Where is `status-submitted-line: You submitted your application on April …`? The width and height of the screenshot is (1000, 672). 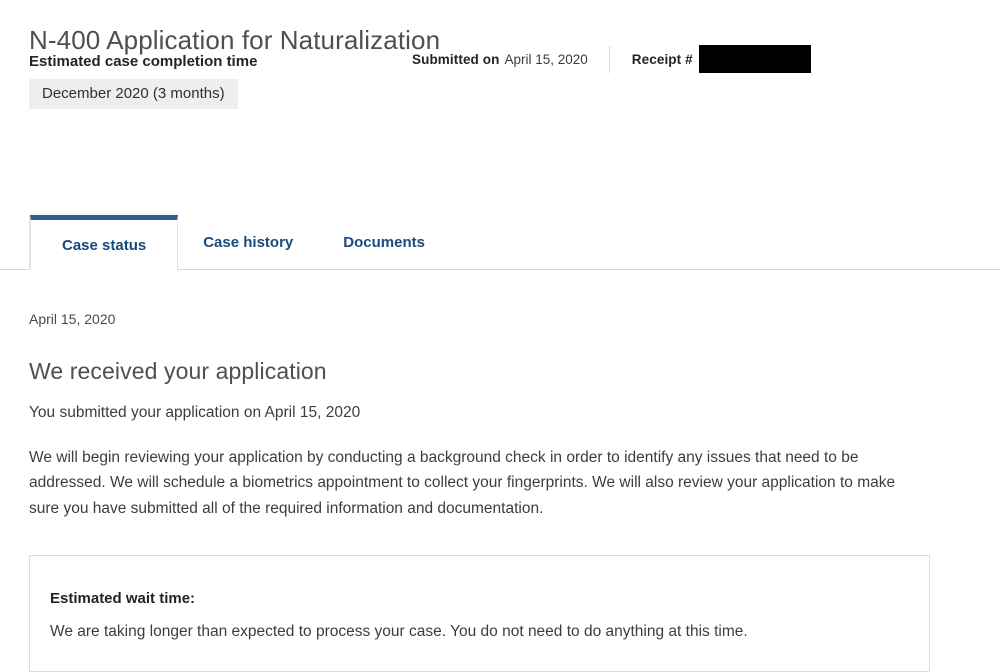 status-submitted-line: You submitted your application on April … is located at coordinates (195, 412).